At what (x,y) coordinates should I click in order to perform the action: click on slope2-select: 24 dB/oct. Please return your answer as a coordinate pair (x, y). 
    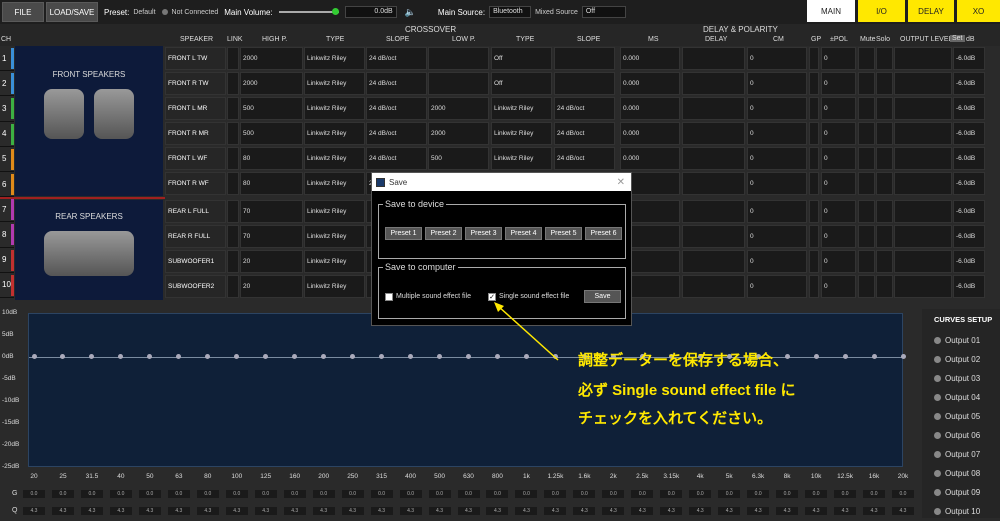
    Looking at the image, I should click on (584, 158).